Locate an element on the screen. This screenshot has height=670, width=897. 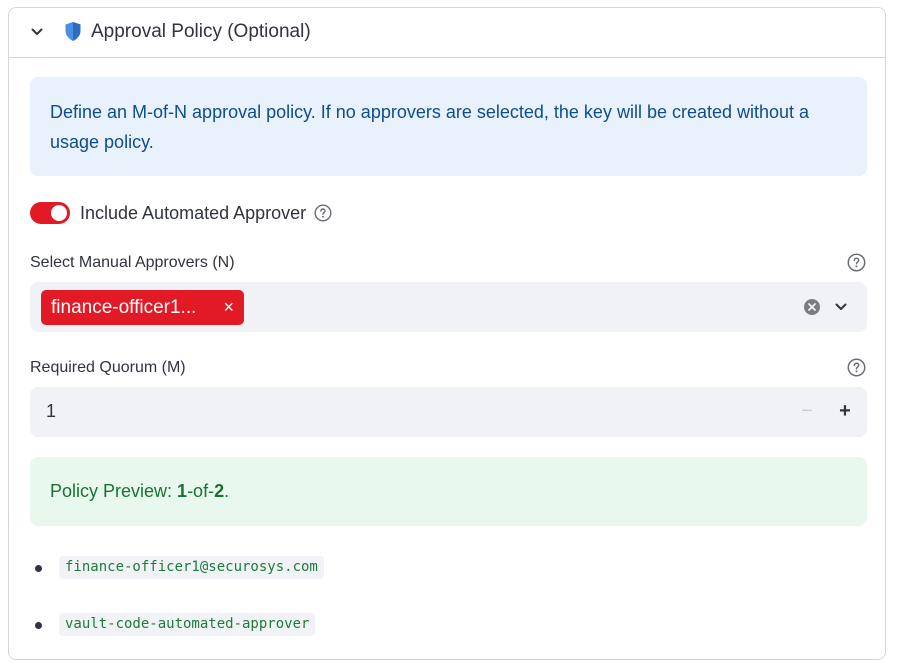
preview-sep: -of- is located at coordinates (201, 491).